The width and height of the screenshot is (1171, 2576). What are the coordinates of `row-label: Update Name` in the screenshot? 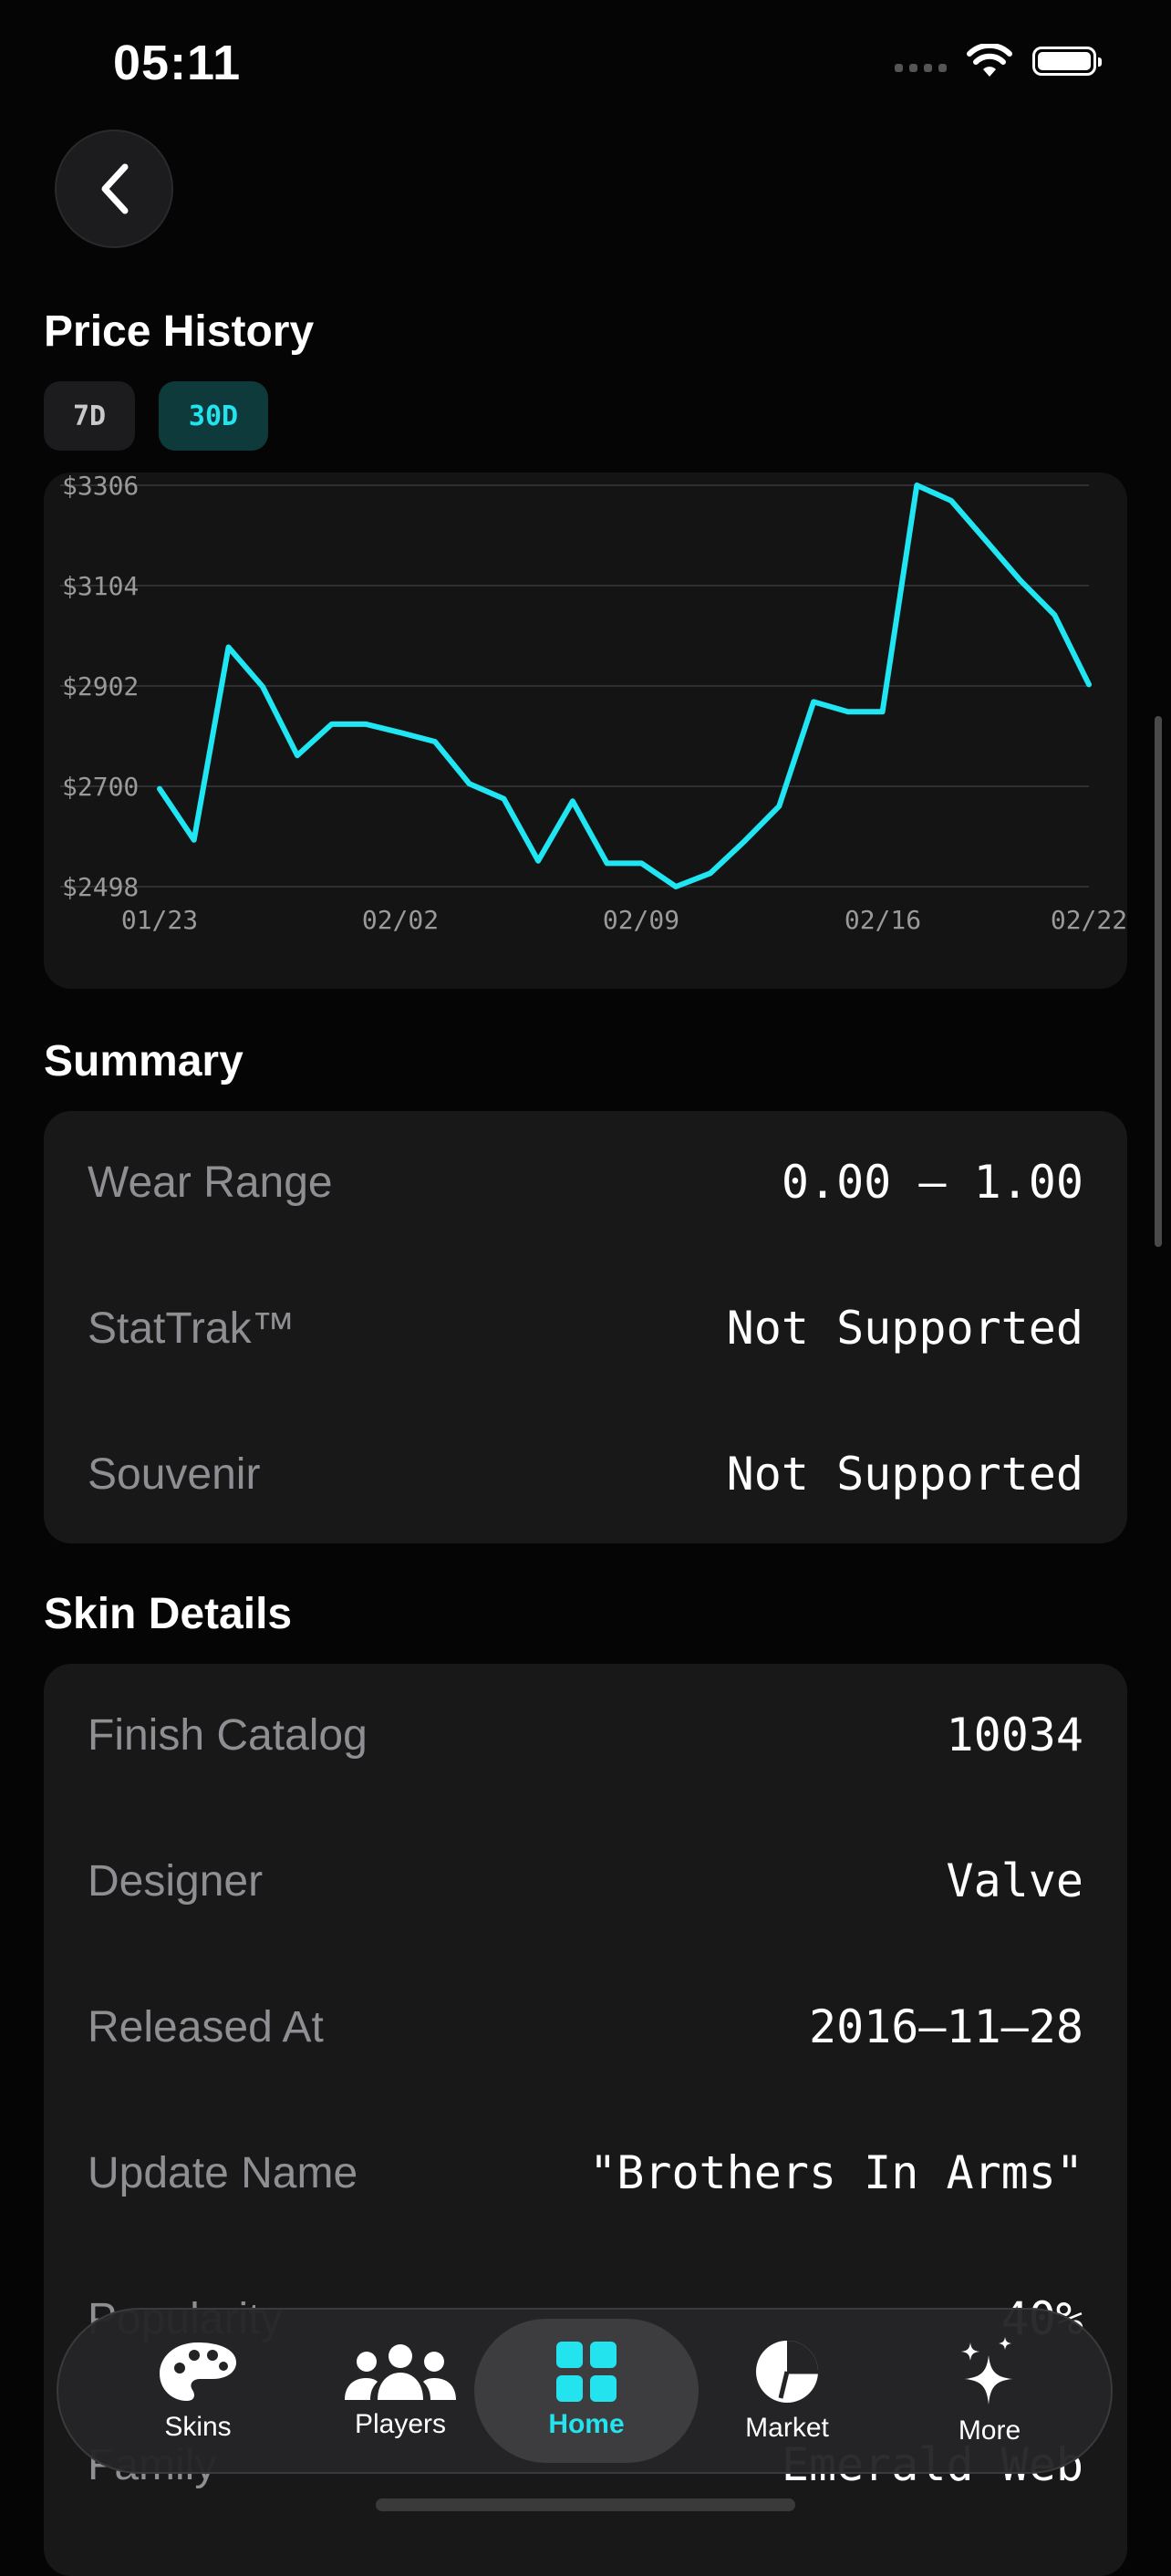 It's located at (223, 2172).